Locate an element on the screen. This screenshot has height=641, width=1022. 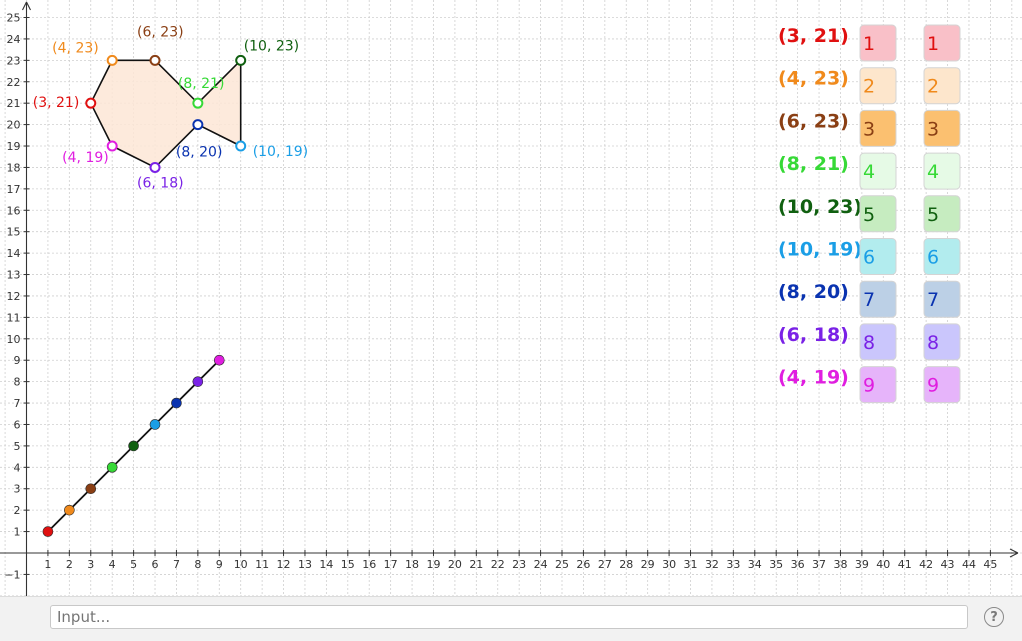
x-tick-label: 39 is located at coordinates (862, 564).